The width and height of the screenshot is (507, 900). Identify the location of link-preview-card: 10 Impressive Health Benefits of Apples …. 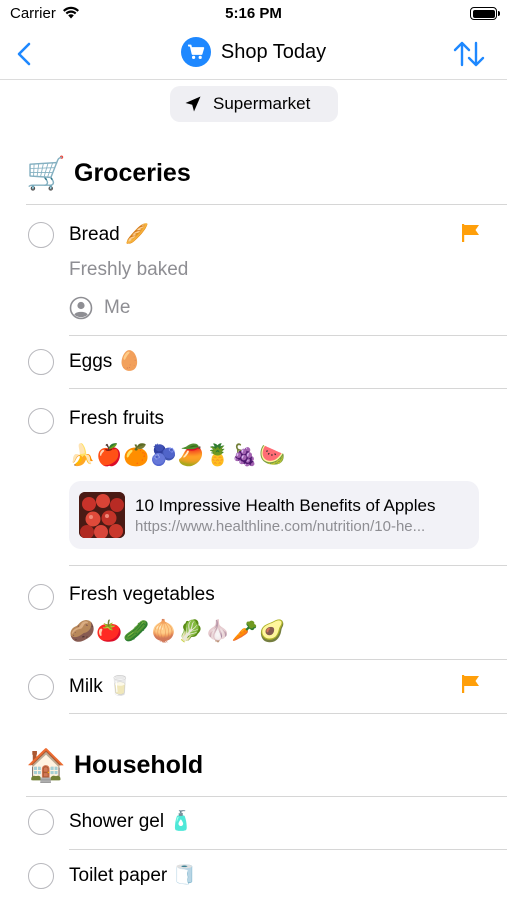
(274, 515).